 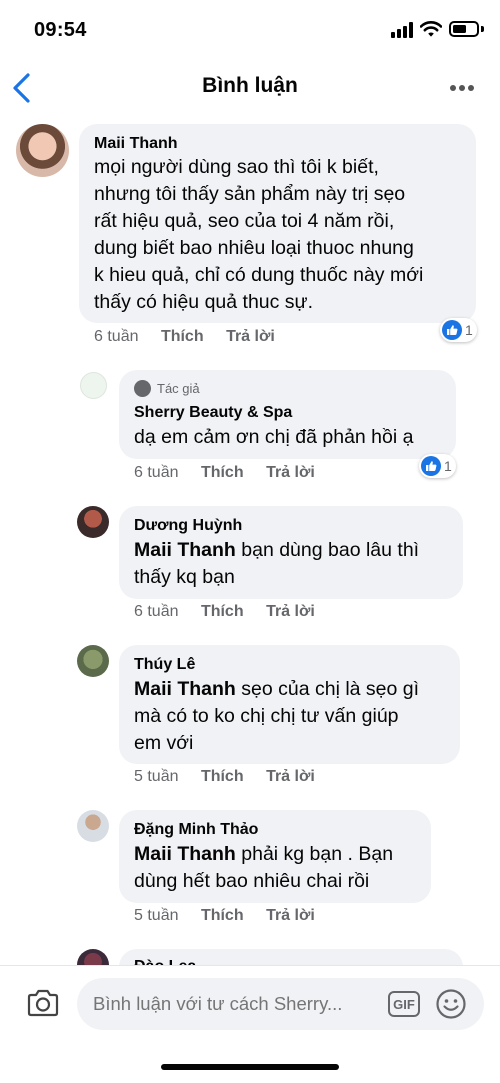 I want to click on gif-button: GIF, so click(x=404, y=1004).